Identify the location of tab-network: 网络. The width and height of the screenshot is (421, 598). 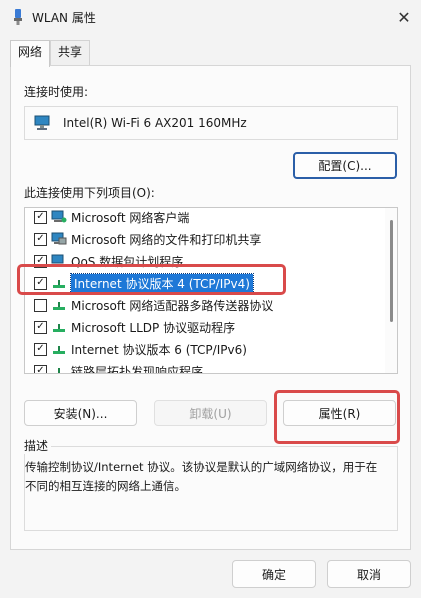
(30, 53).